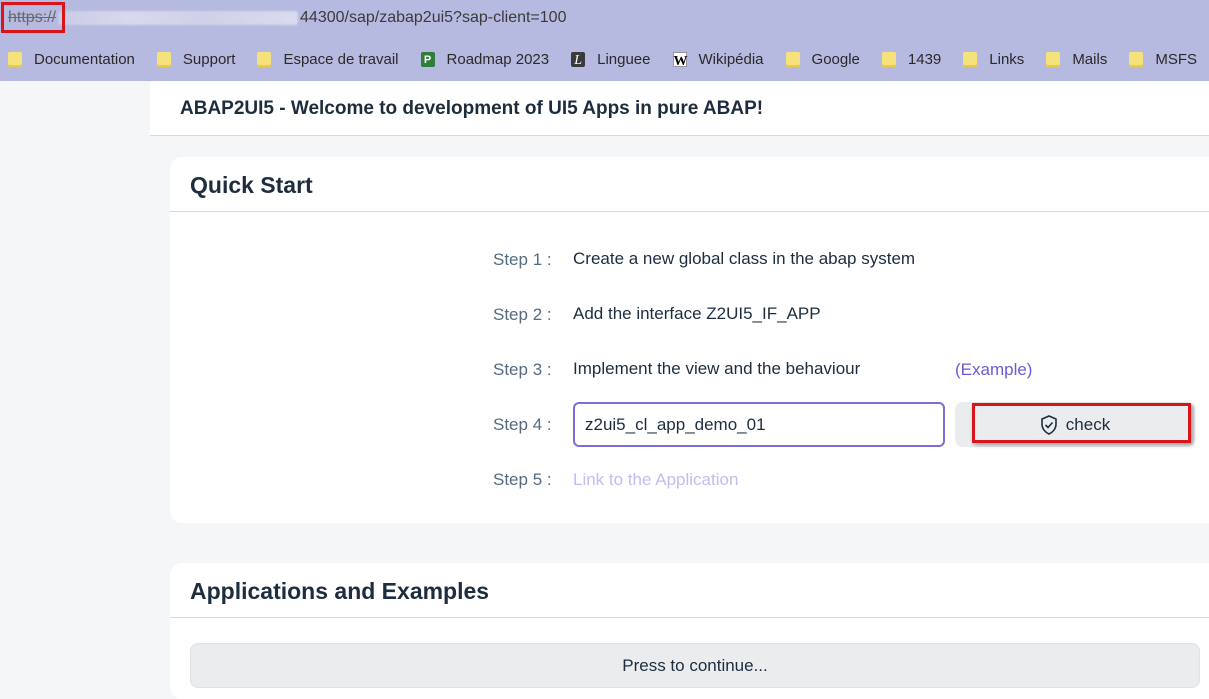  What do you see at coordinates (1081, 423) in the screenshot?
I see `check-highlight-box` at bounding box center [1081, 423].